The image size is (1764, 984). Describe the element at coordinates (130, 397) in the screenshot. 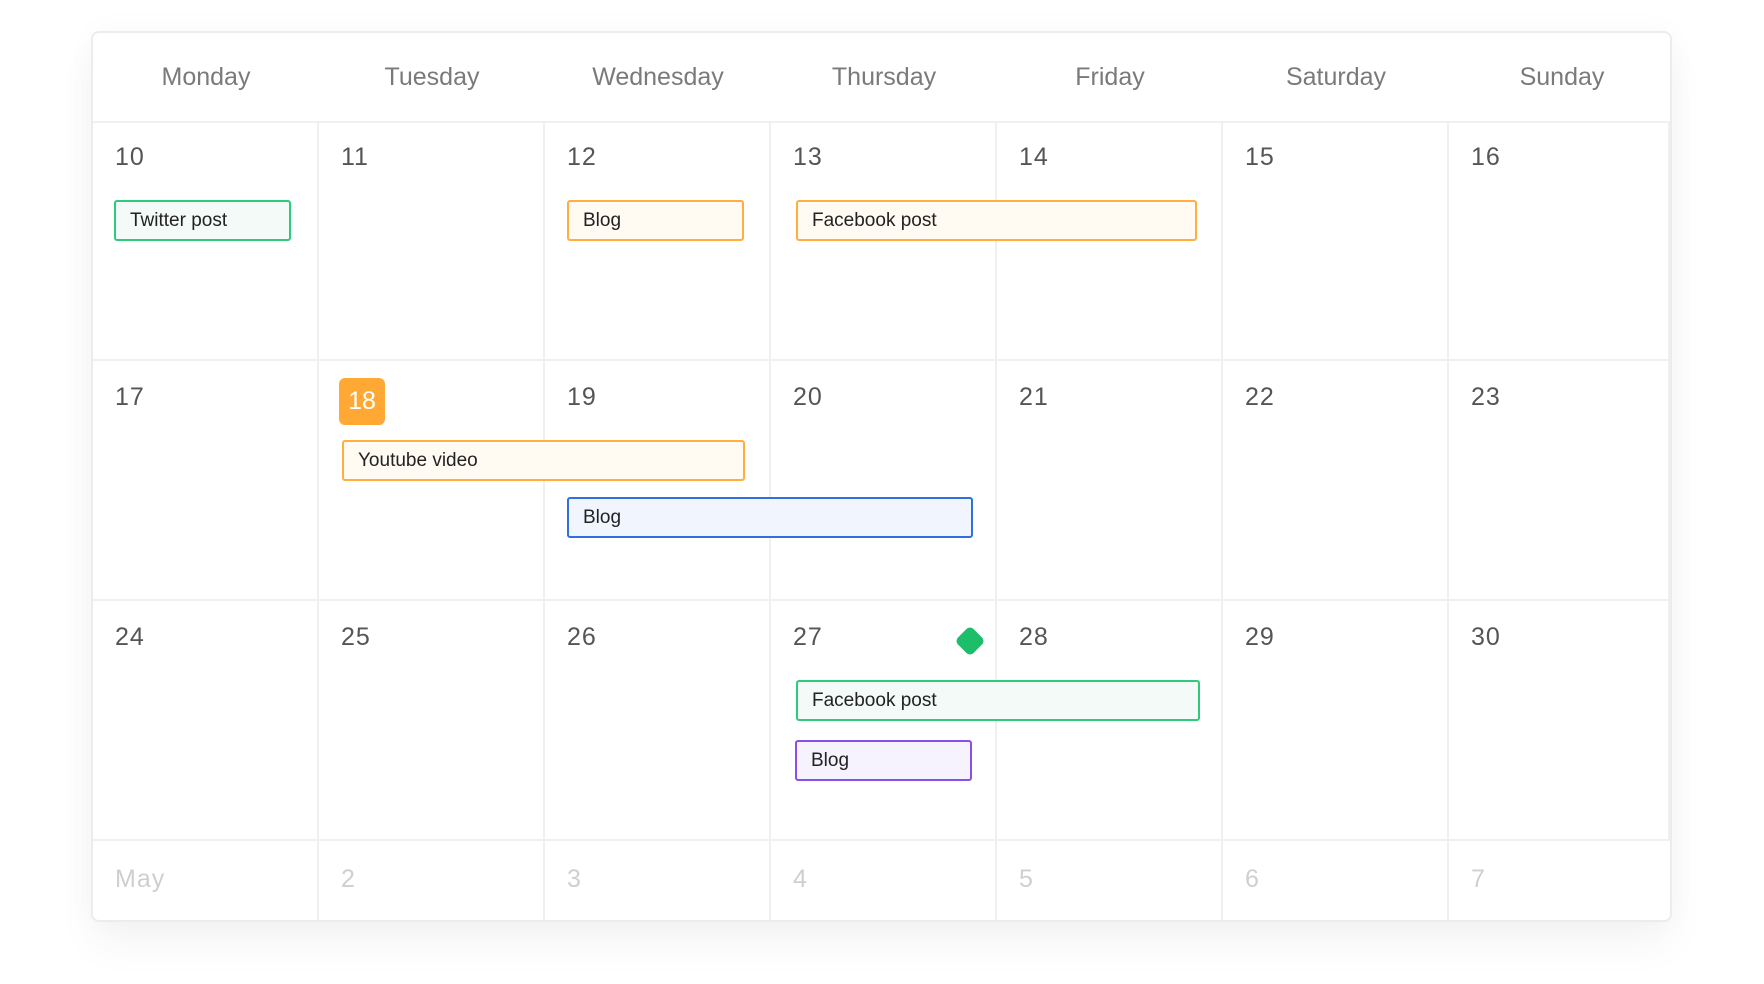

I see `day-number: 17` at that location.